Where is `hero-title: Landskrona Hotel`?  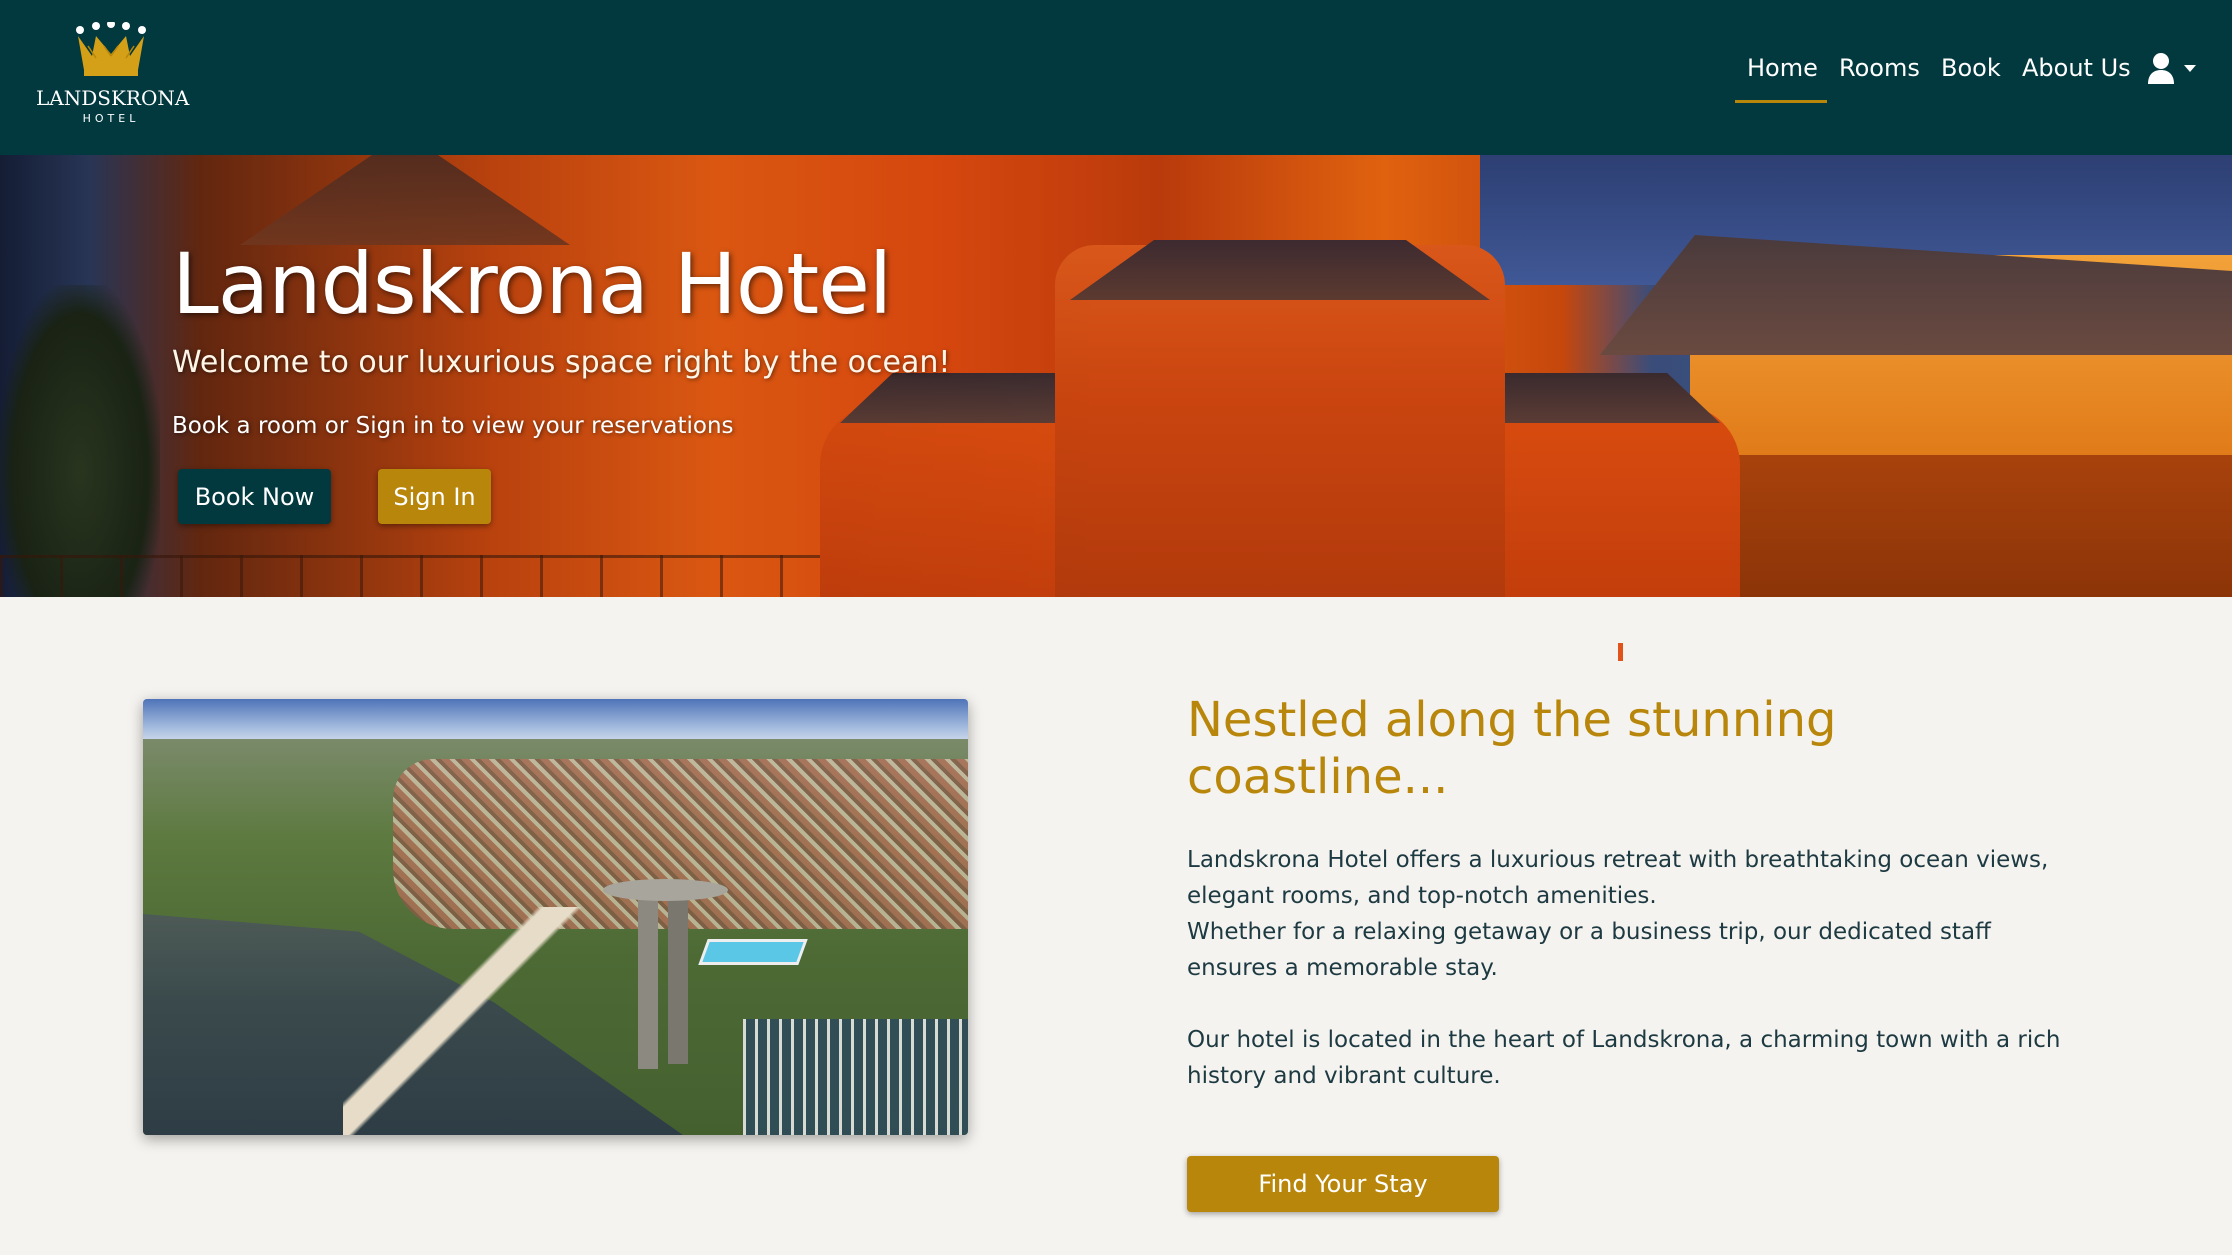
hero-title: Landskrona Hotel is located at coordinates (532, 284).